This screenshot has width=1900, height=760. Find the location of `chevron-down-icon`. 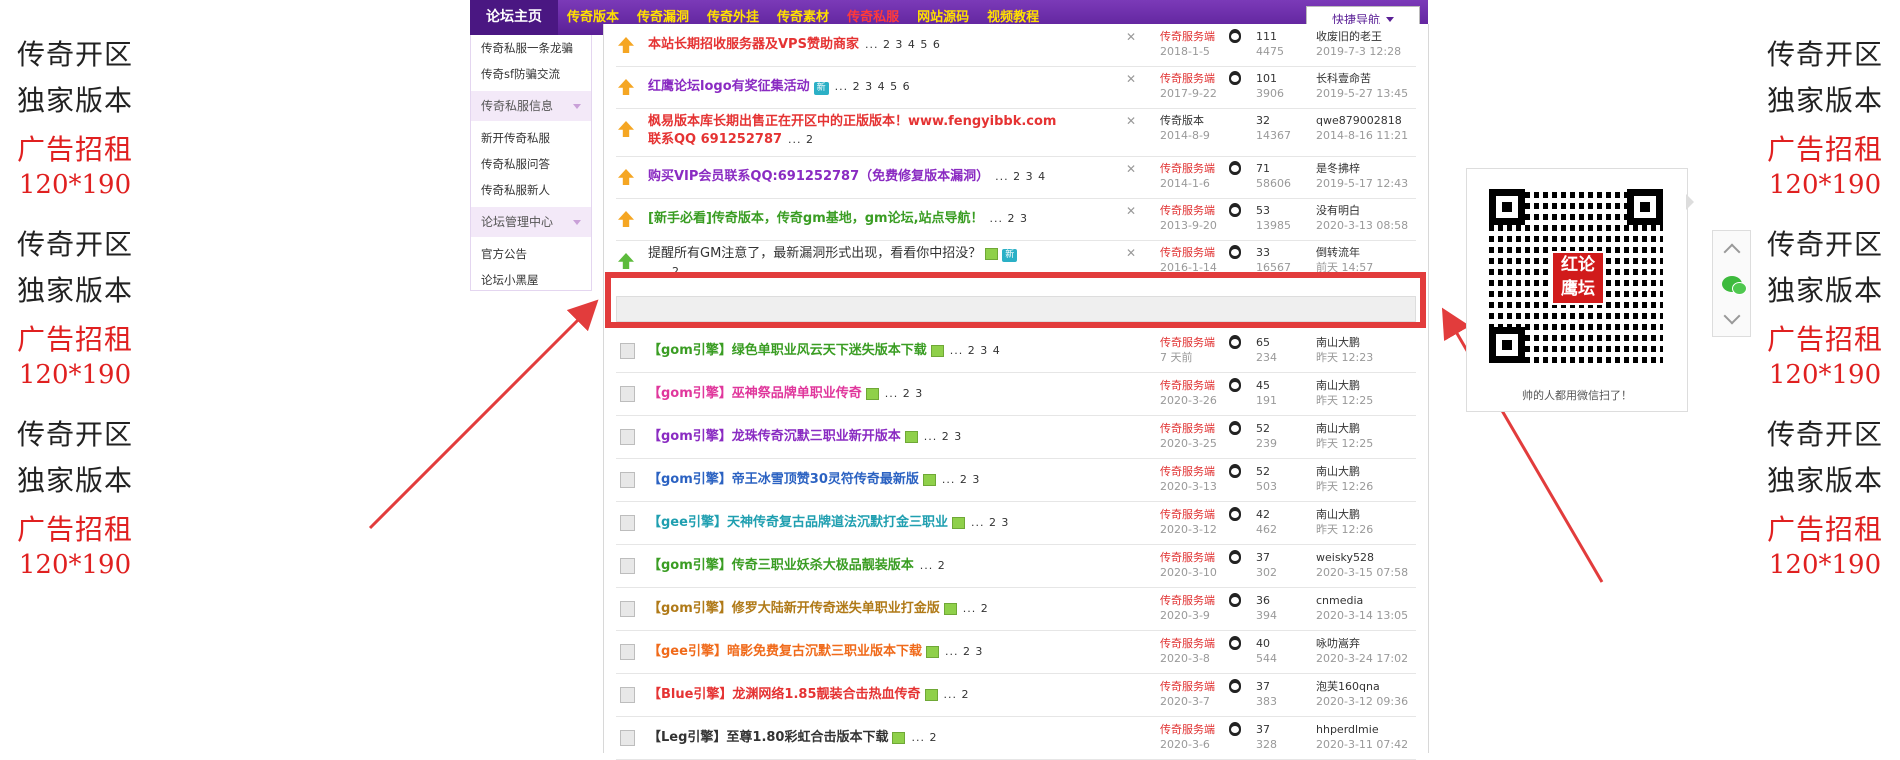

chevron-down-icon is located at coordinates (1731, 315).